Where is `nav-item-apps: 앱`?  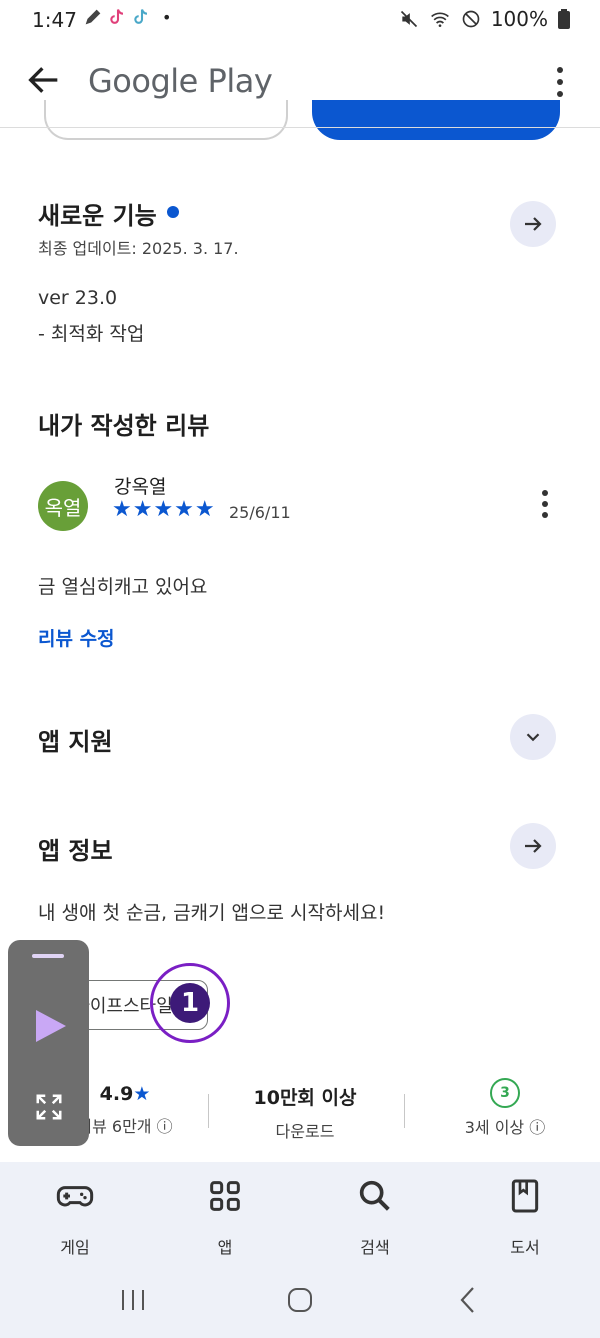 nav-item-apps: 앱 is located at coordinates (225, 1217).